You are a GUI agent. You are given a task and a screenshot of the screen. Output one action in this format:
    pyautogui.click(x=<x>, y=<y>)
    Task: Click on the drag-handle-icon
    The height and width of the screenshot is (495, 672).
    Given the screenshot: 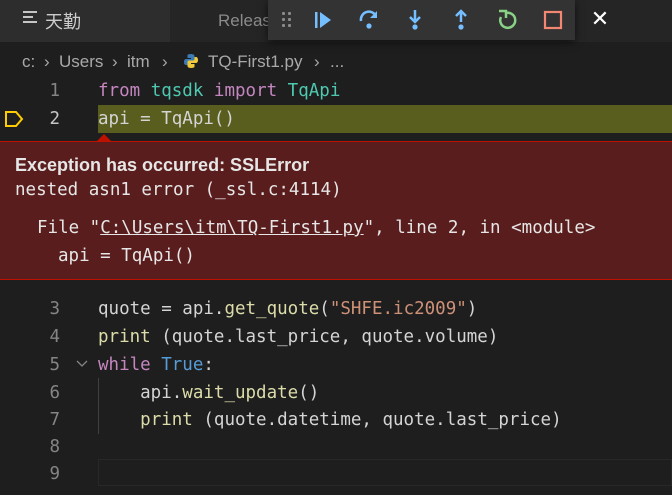 What is the action you would take?
    pyautogui.click(x=287, y=20)
    